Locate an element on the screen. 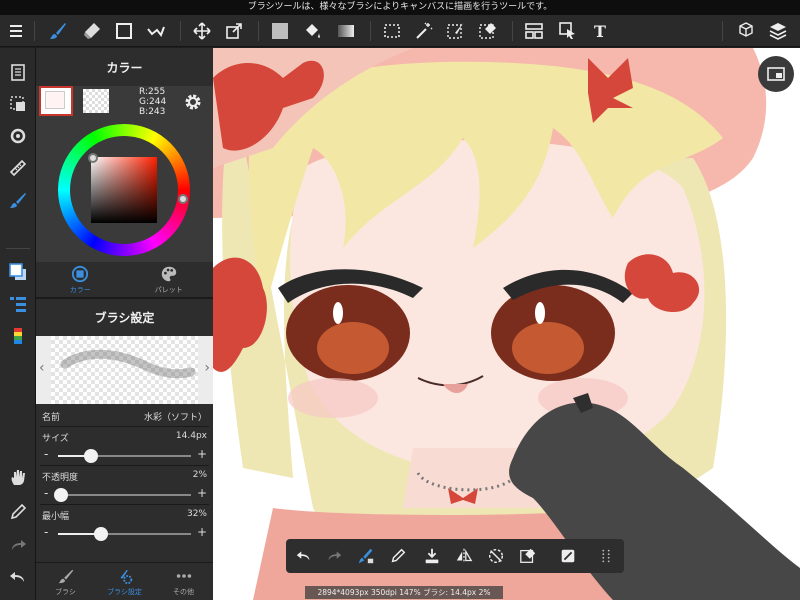 The height and width of the screenshot is (600, 800). opacity-slider: - + is located at coordinates (124, 494).